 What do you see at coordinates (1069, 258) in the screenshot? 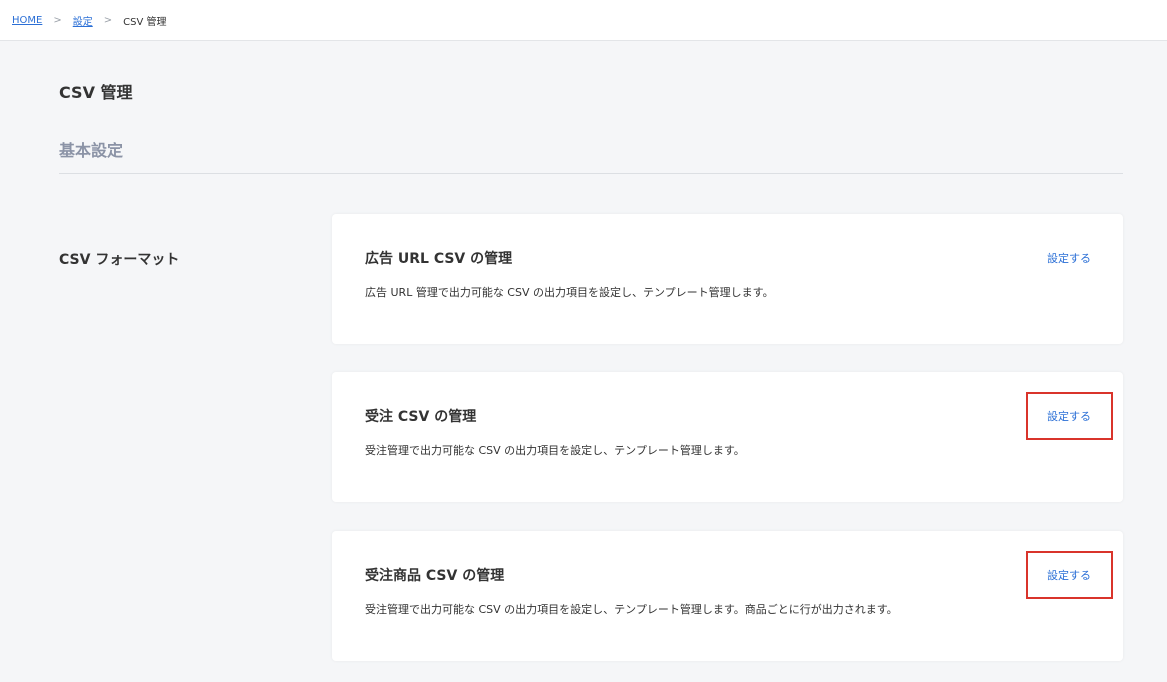
I see `ad-url-csv-settings-link: 設定する` at bounding box center [1069, 258].